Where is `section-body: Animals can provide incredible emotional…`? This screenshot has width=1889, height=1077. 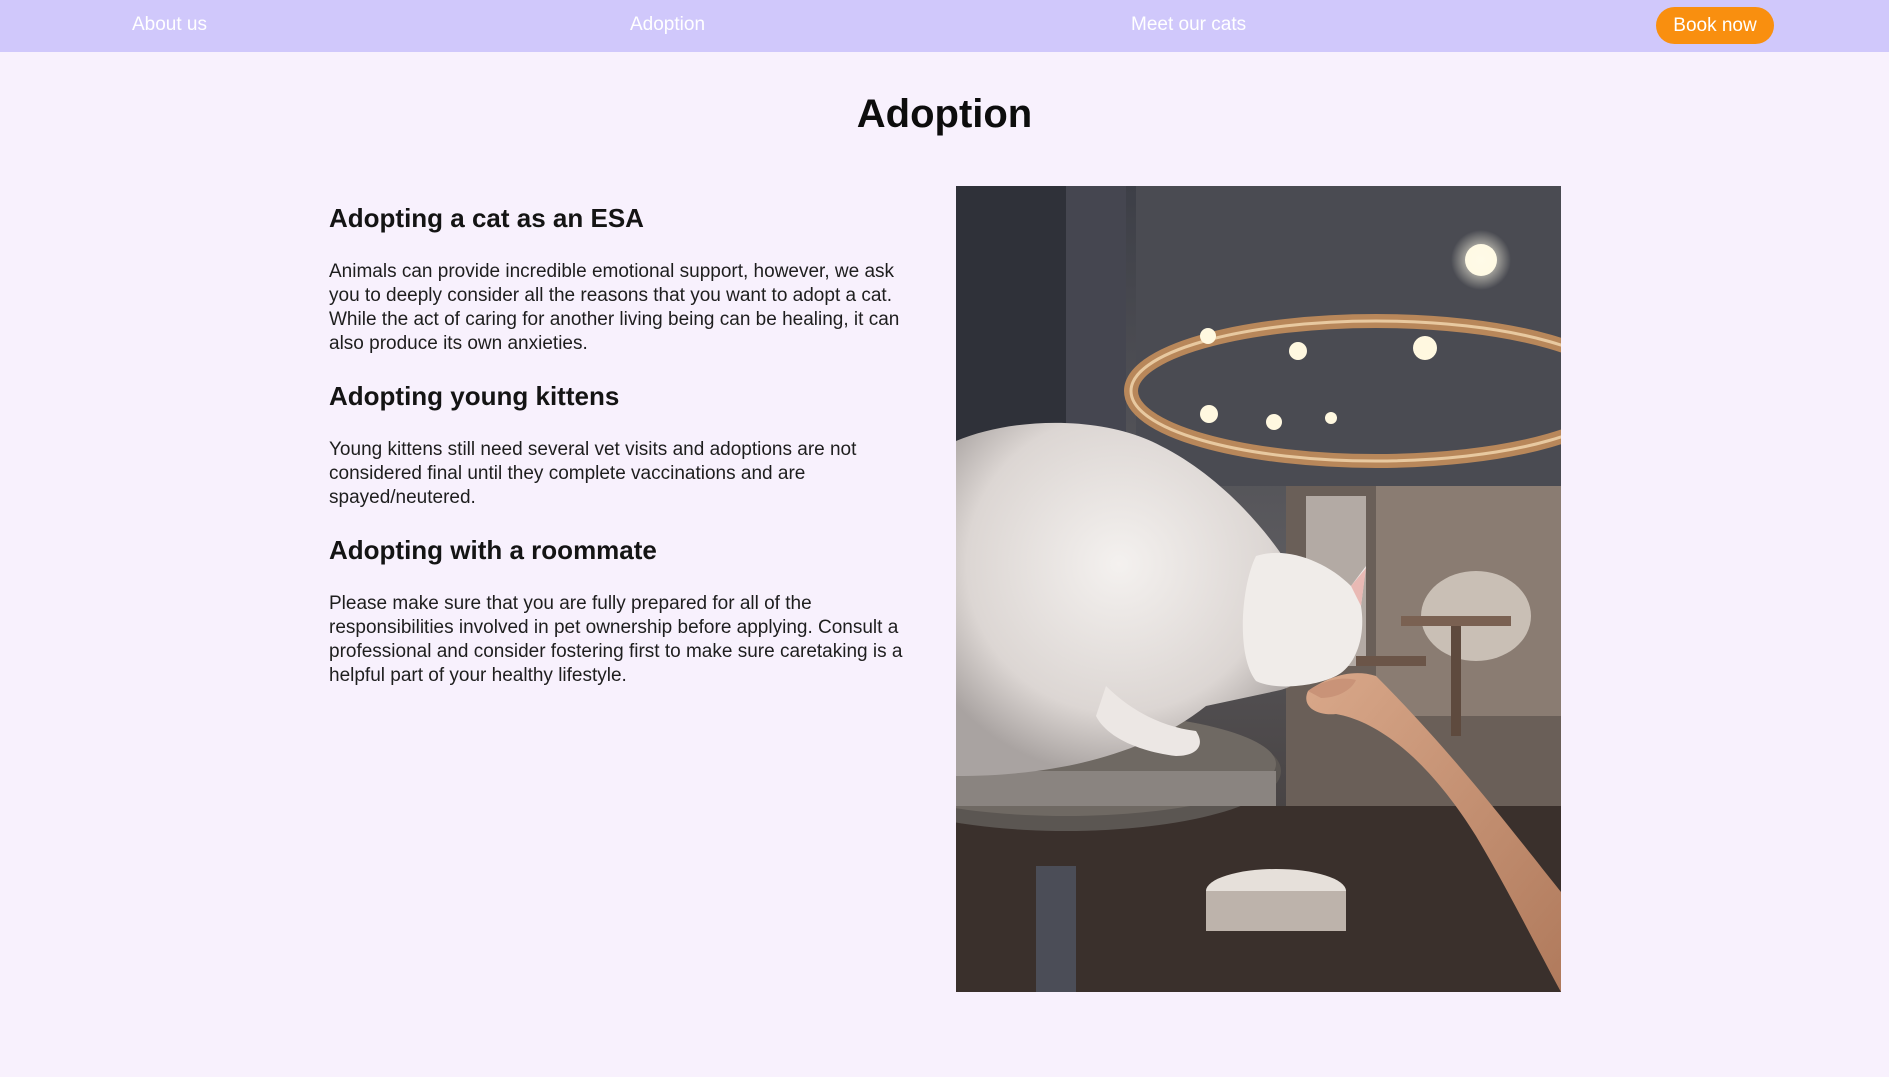 section-body: Animals can provide incredible emotional… is located at coordinates (614, 307).